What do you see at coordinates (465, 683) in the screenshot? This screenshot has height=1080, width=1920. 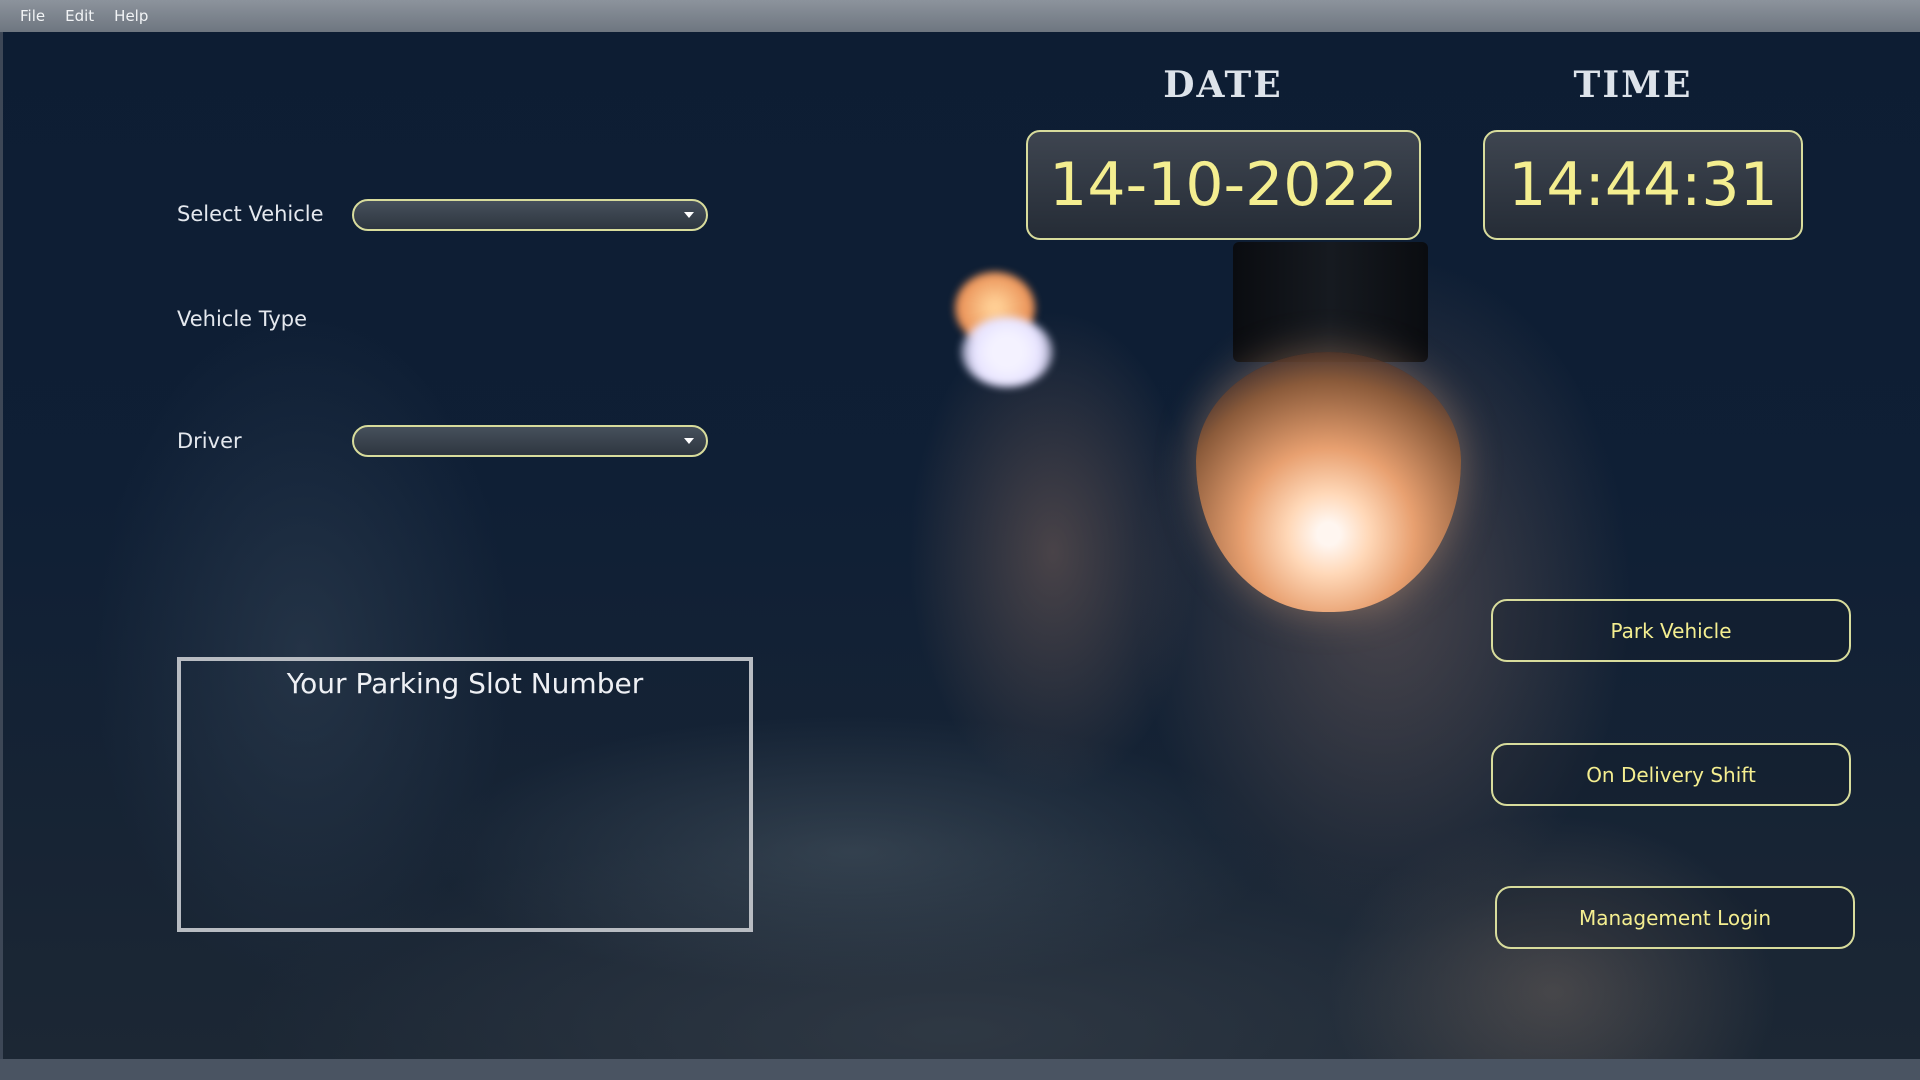 I see `parking-slot-title: Your Parking Slot Number` at bounding box center [465, 683].